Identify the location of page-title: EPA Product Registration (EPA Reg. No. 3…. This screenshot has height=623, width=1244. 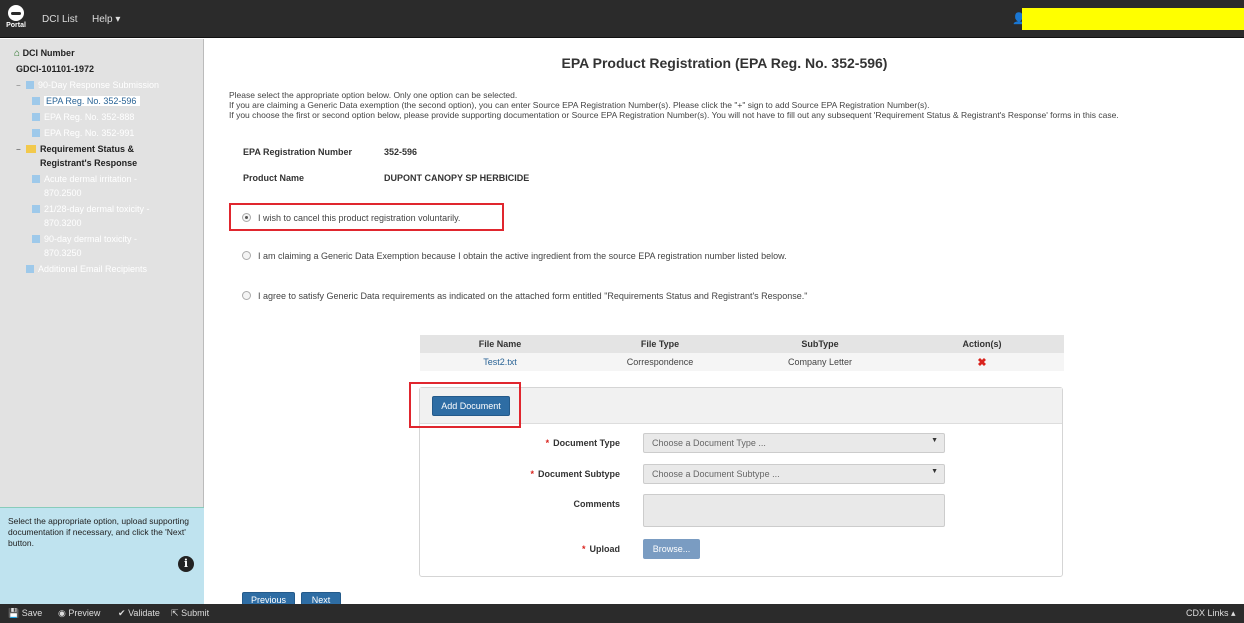
(724, 63).